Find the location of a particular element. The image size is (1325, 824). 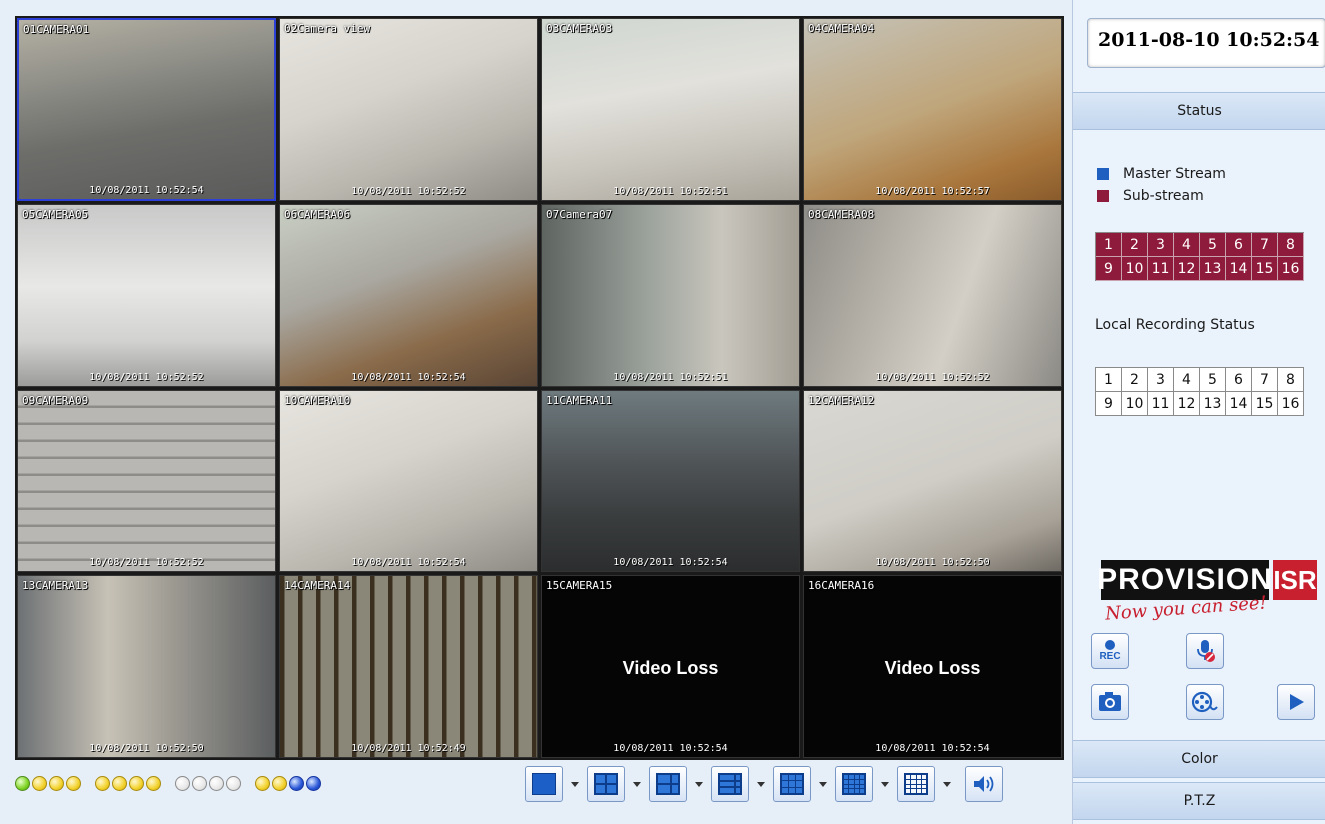

snapshot-button is located at coordinates (1110, 702).